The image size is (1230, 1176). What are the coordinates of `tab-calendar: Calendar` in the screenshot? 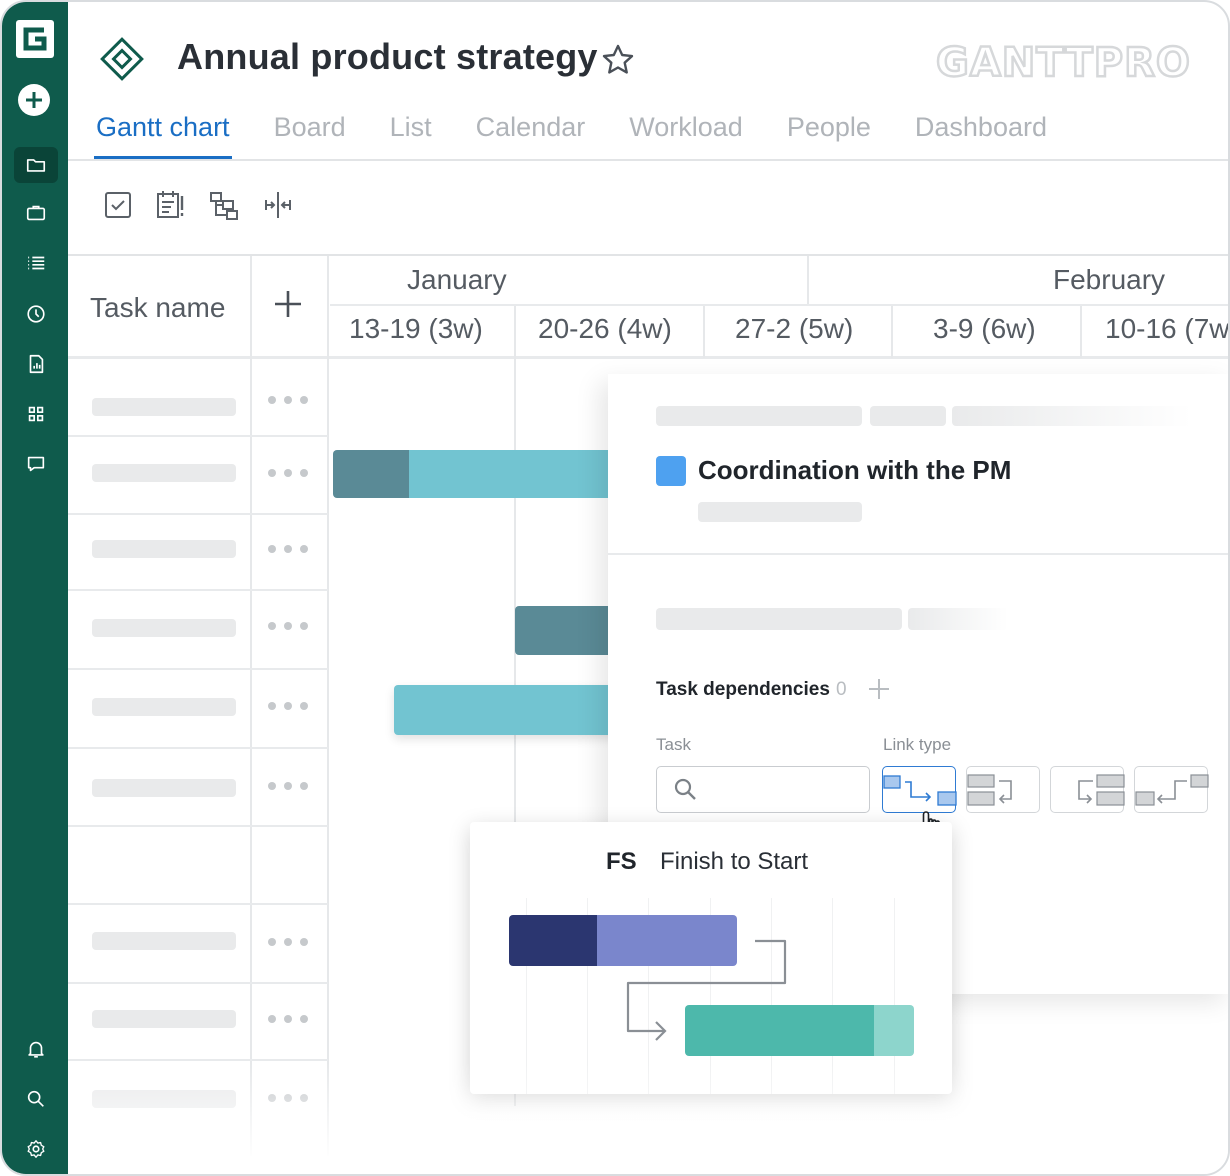 It's located at (531, 135).